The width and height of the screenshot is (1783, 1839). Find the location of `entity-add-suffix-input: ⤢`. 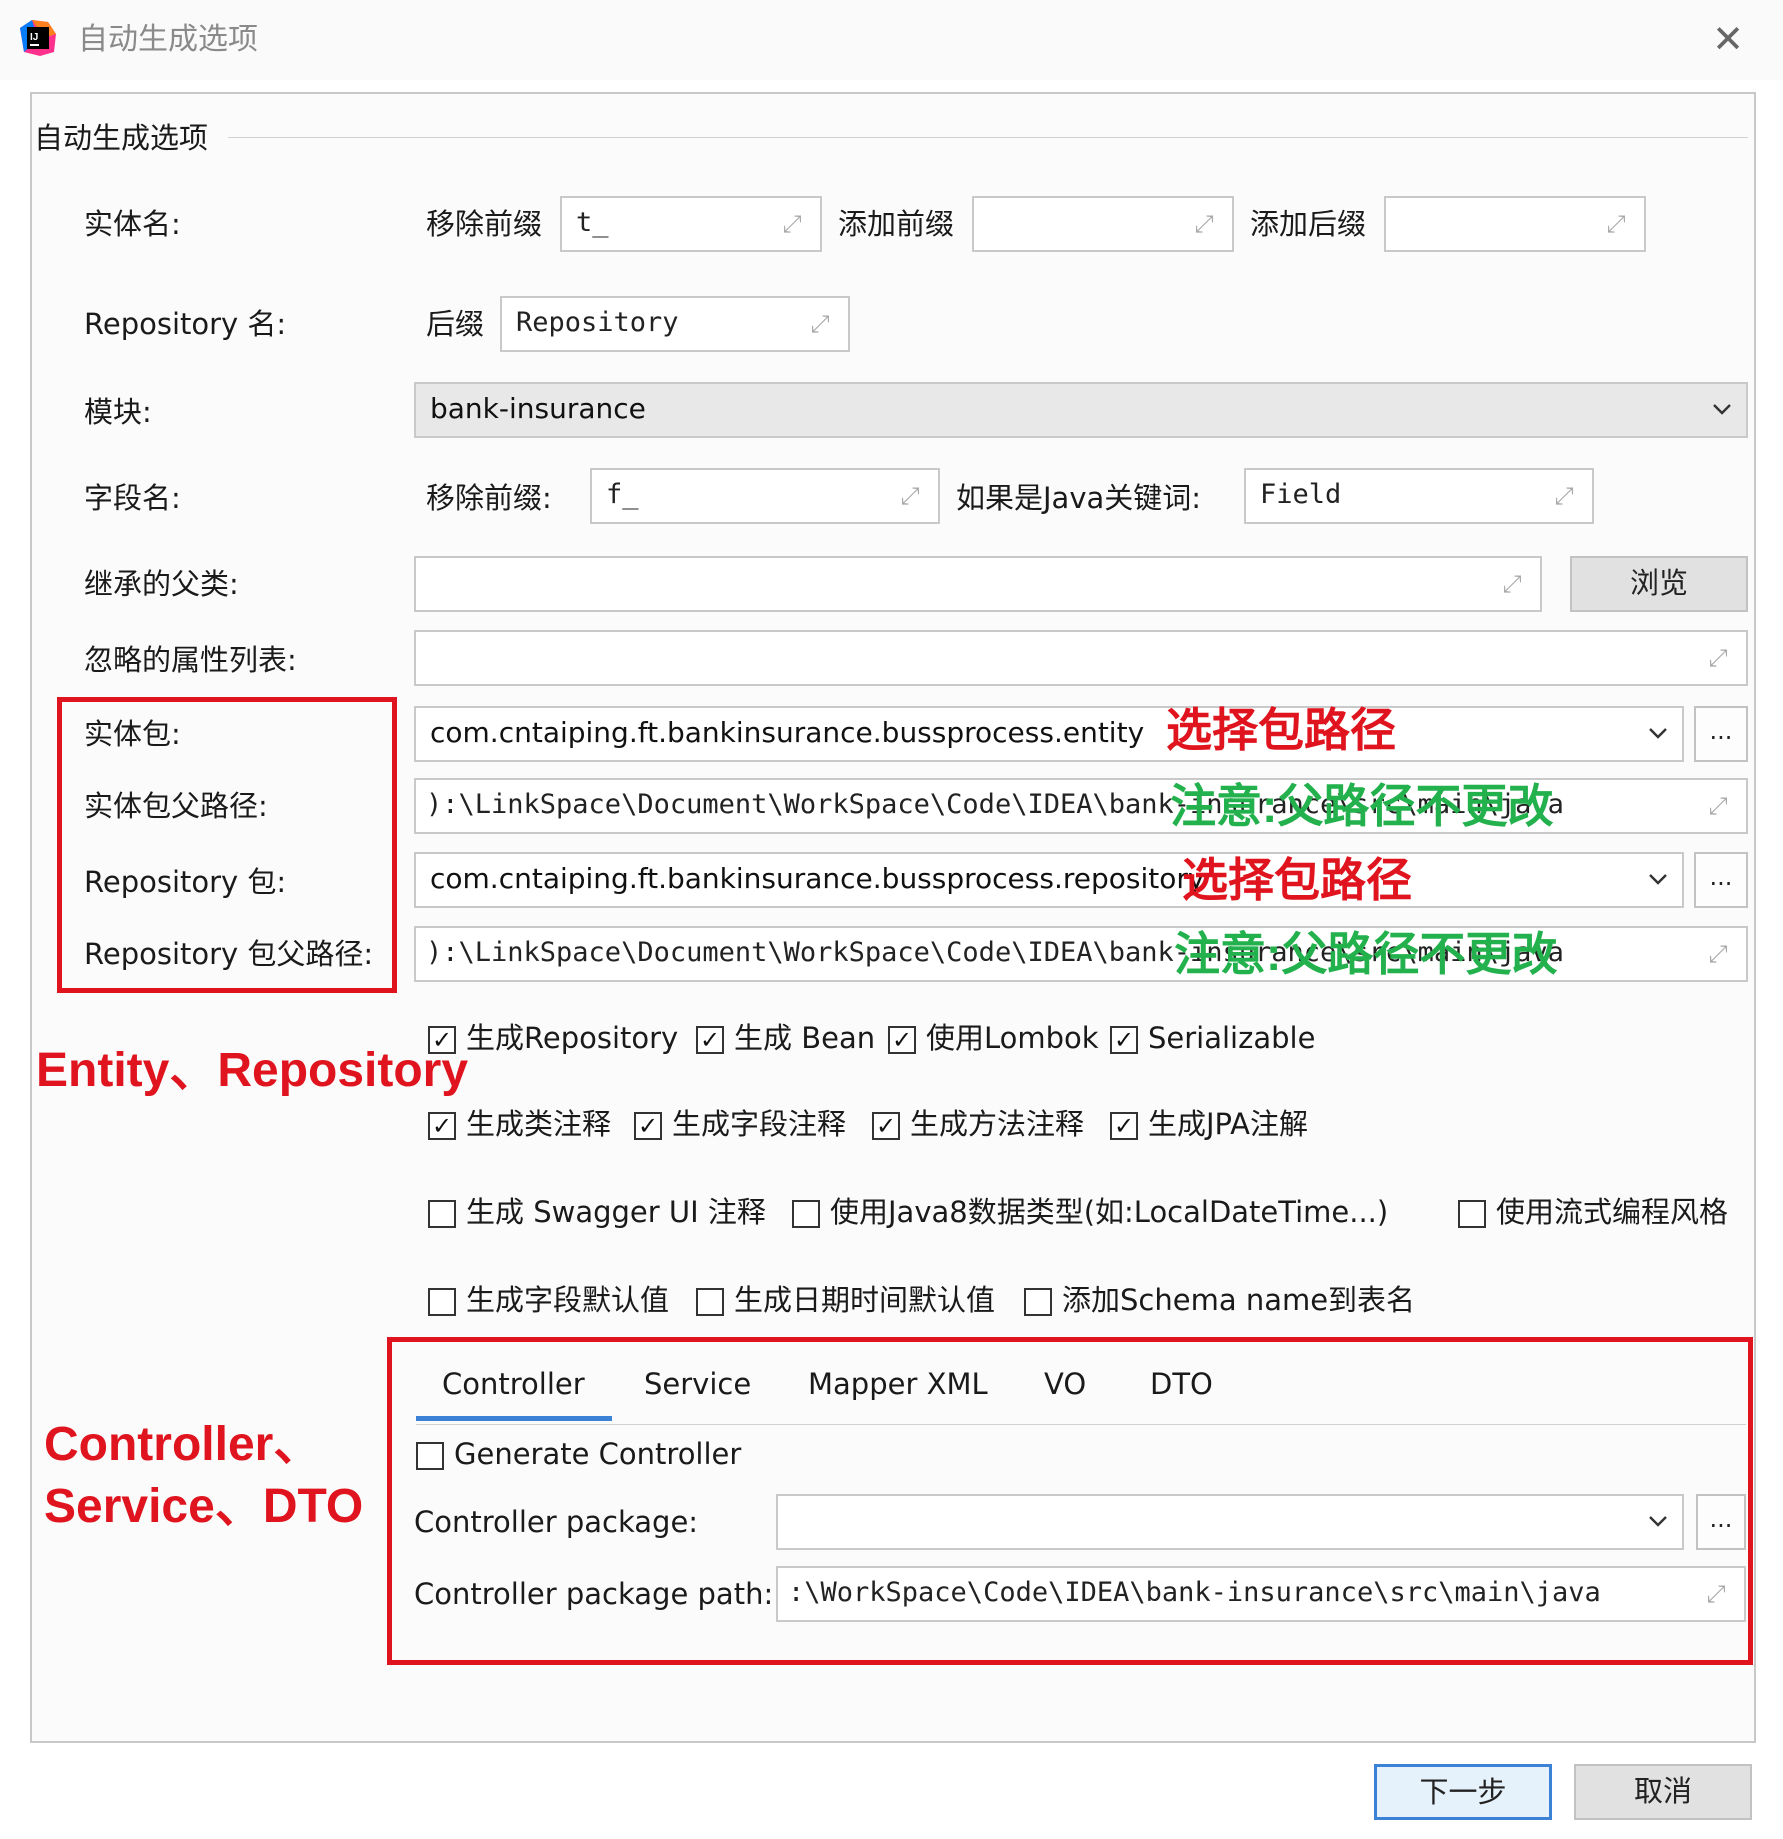

entity-add-suffix-input: ⤢ is located at coordinates (1515, 224).